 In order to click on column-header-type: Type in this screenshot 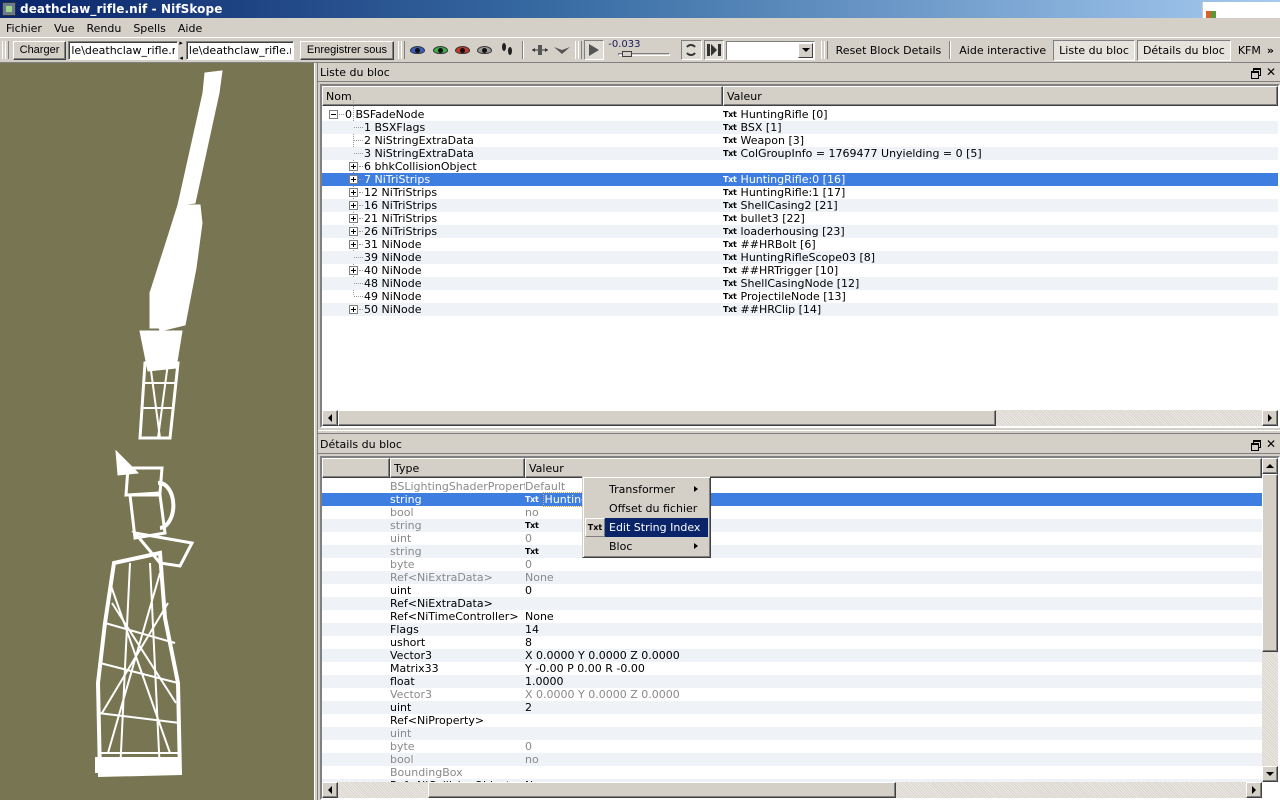, I will do `click(457, 468)`.